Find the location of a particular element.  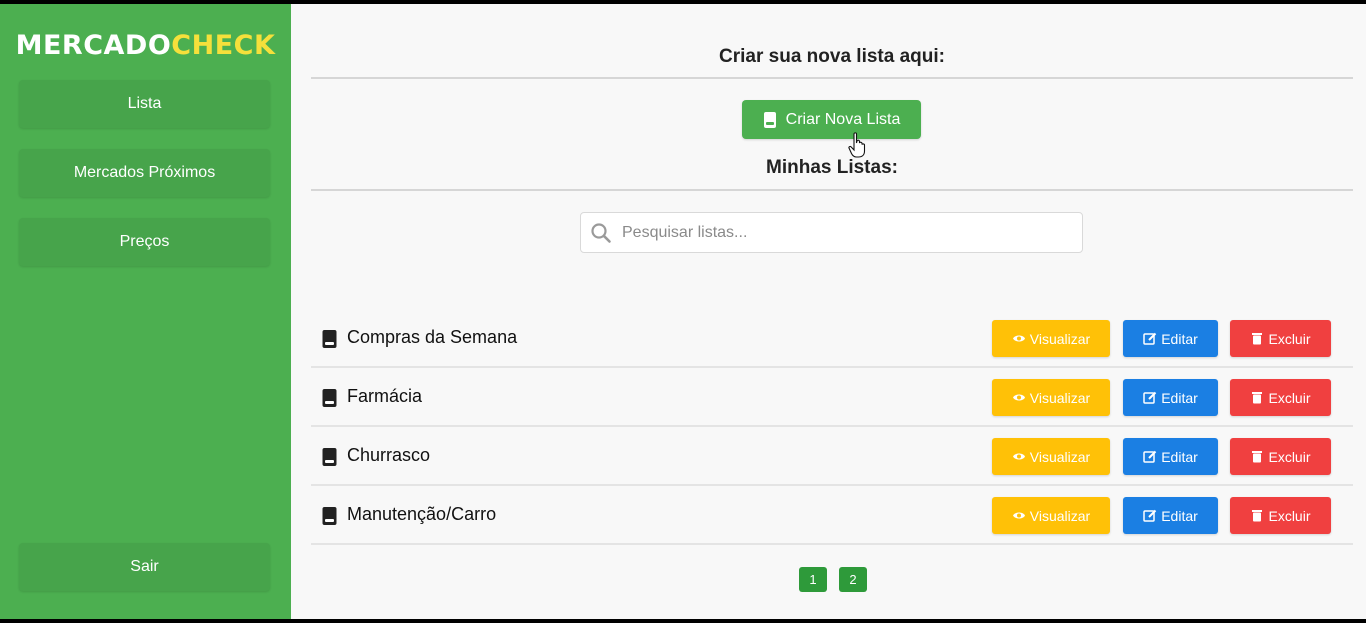

search-icon is located at coordinates (601, 232).